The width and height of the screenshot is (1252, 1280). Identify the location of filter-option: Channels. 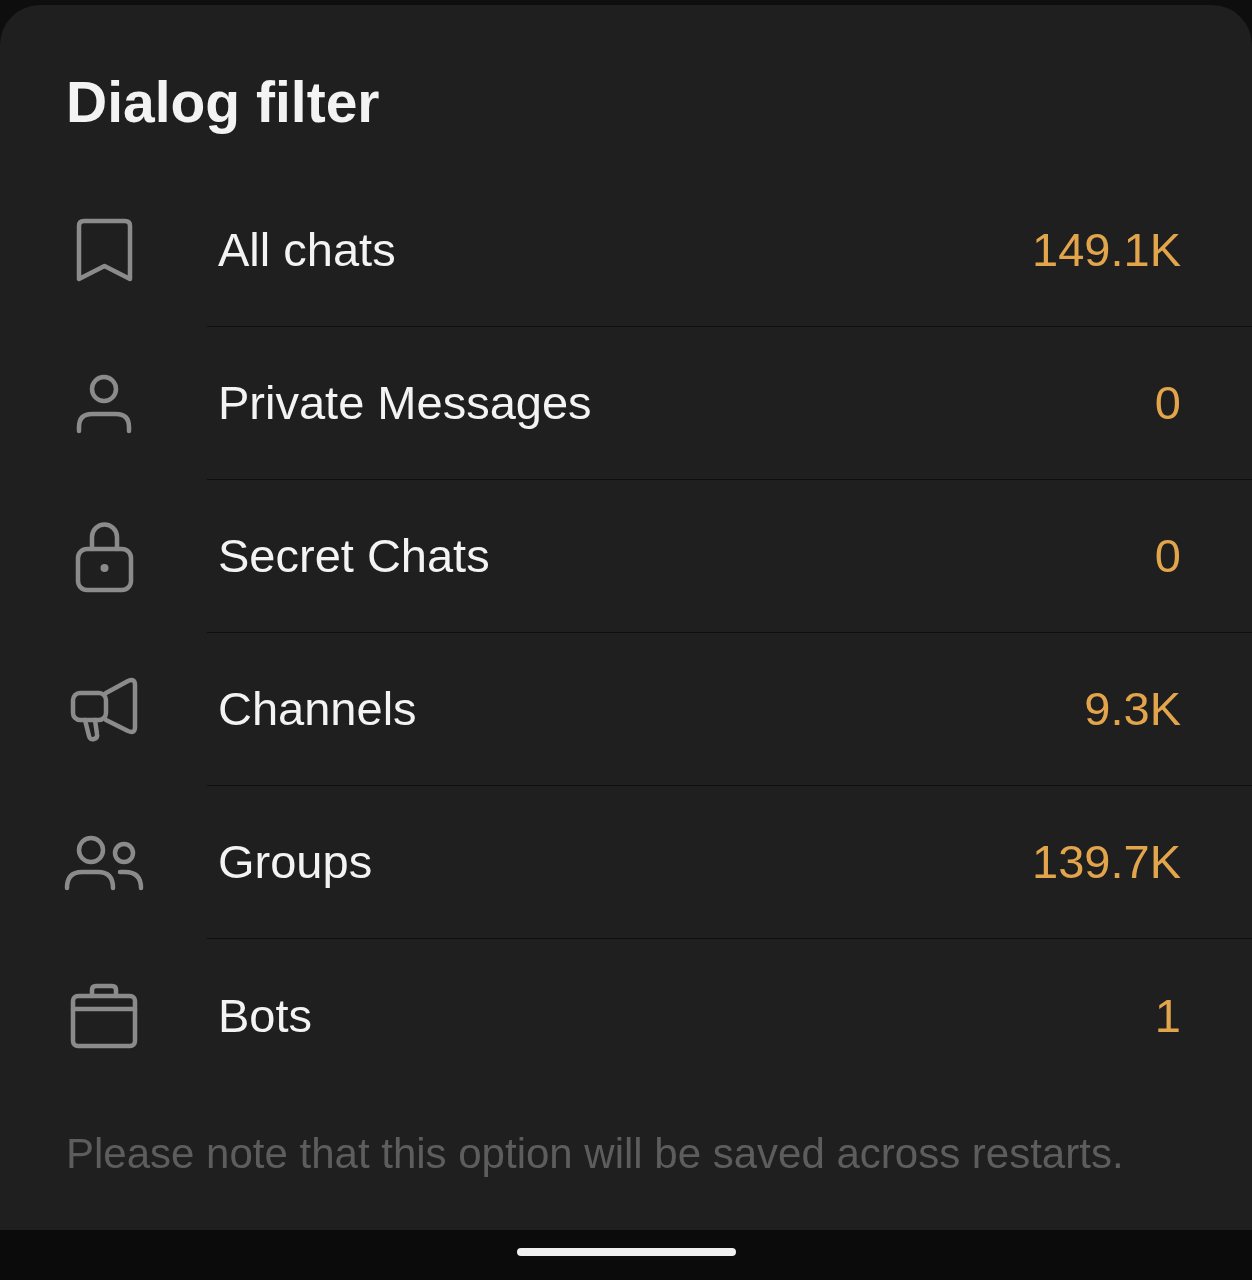
(317, 709).